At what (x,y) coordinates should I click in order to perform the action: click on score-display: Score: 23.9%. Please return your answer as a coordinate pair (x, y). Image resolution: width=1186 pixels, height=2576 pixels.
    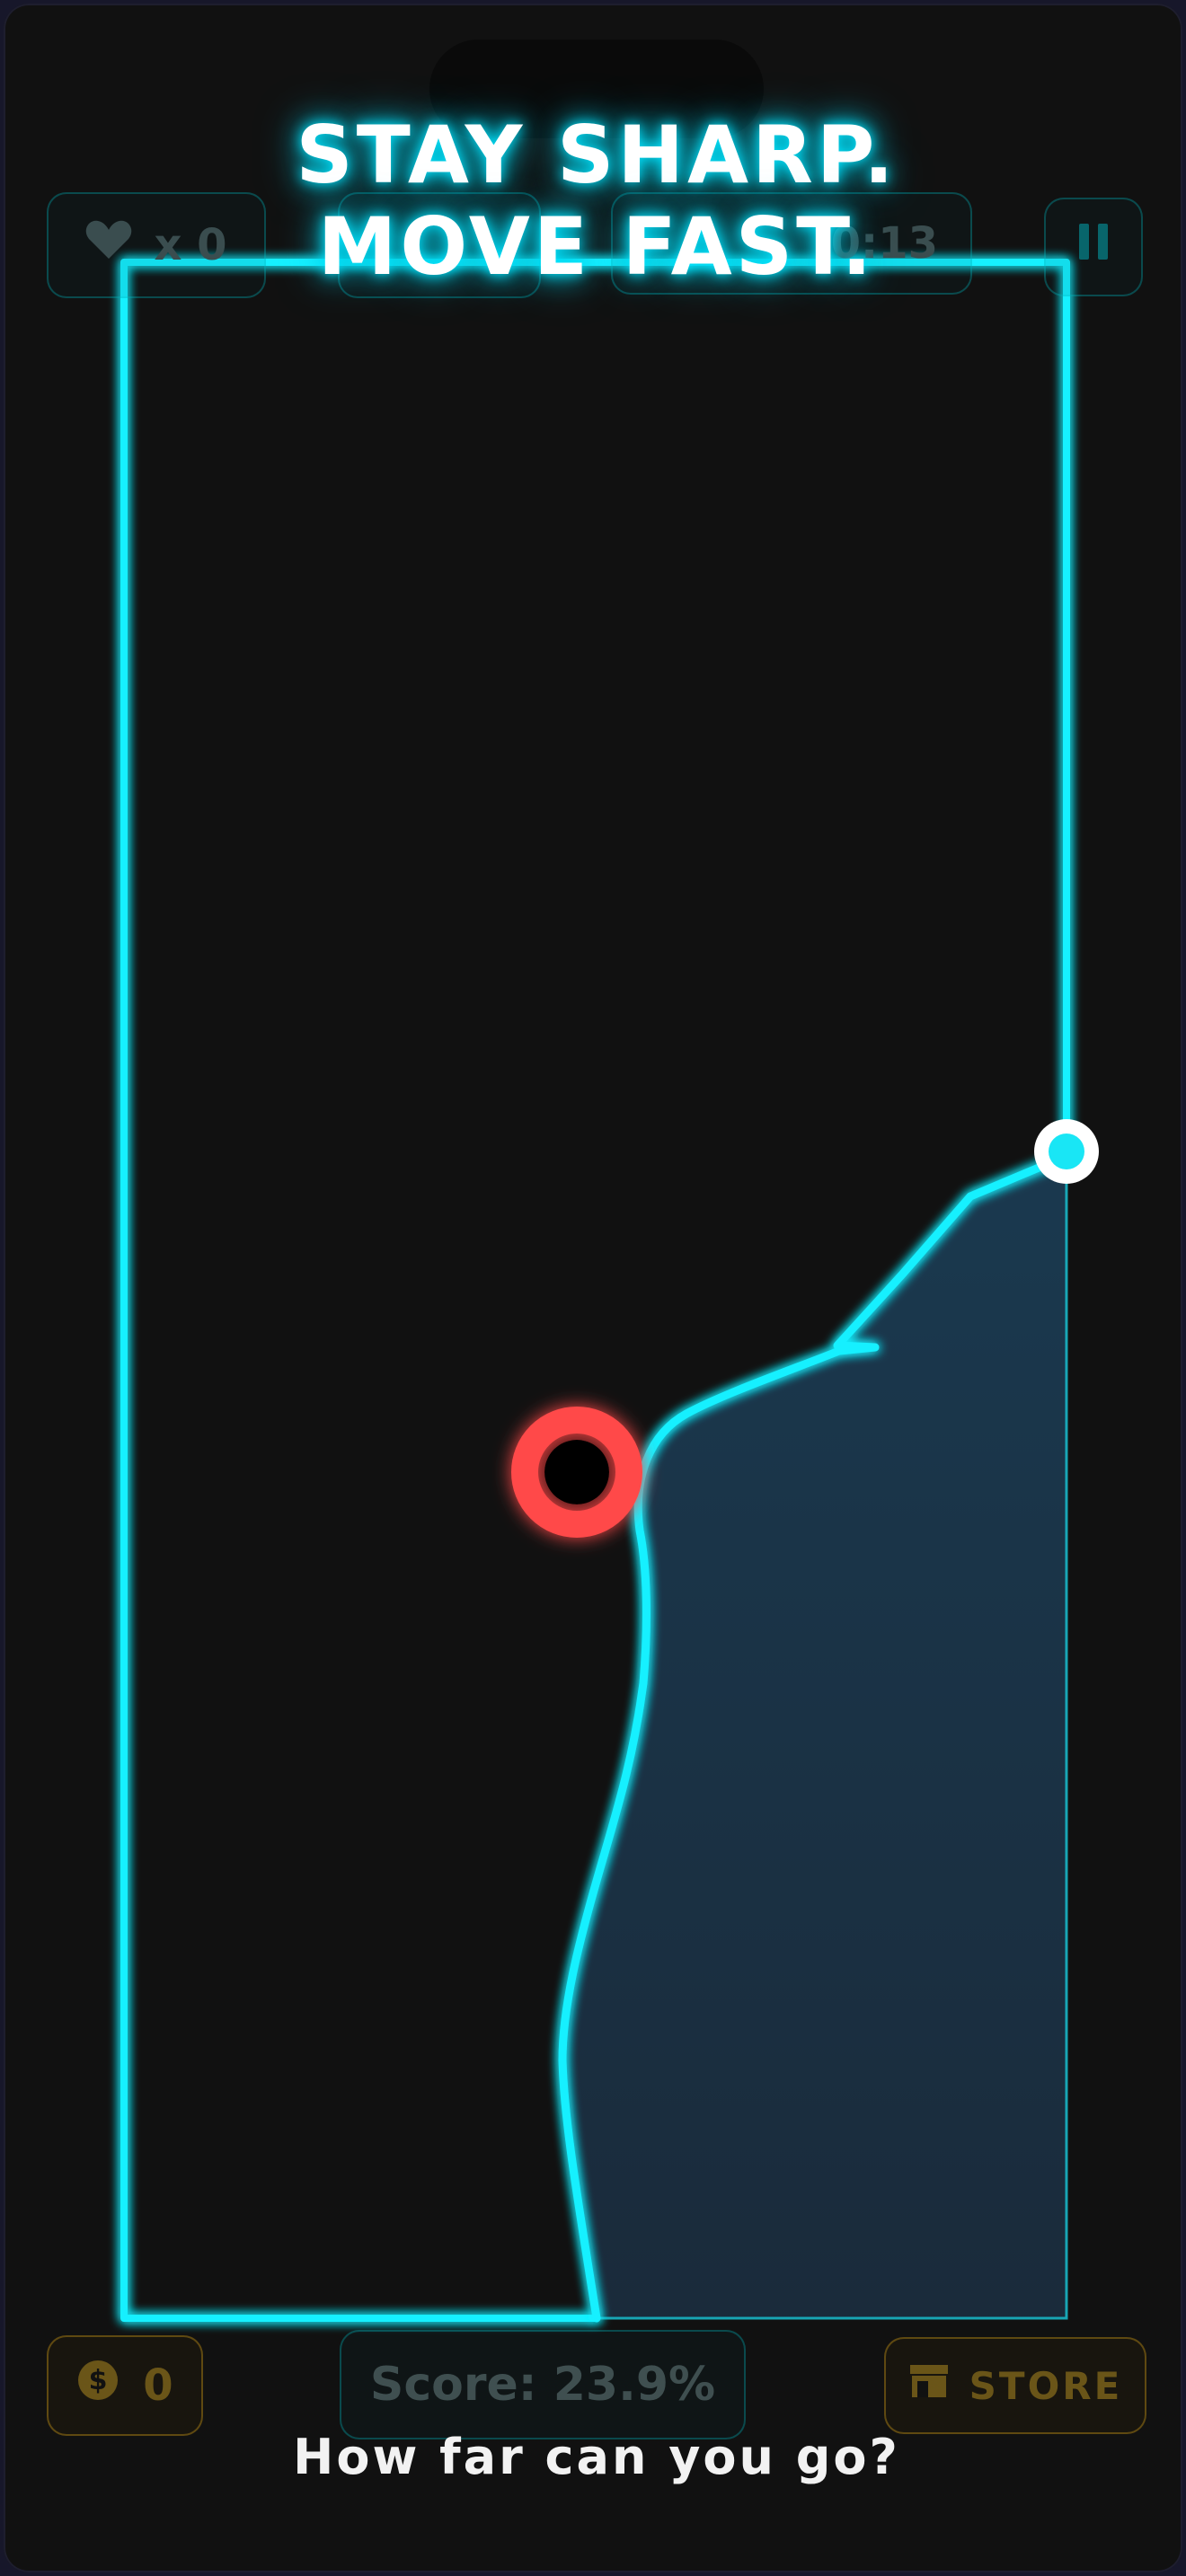
    Looking at the image, I should click on (543, 2384).